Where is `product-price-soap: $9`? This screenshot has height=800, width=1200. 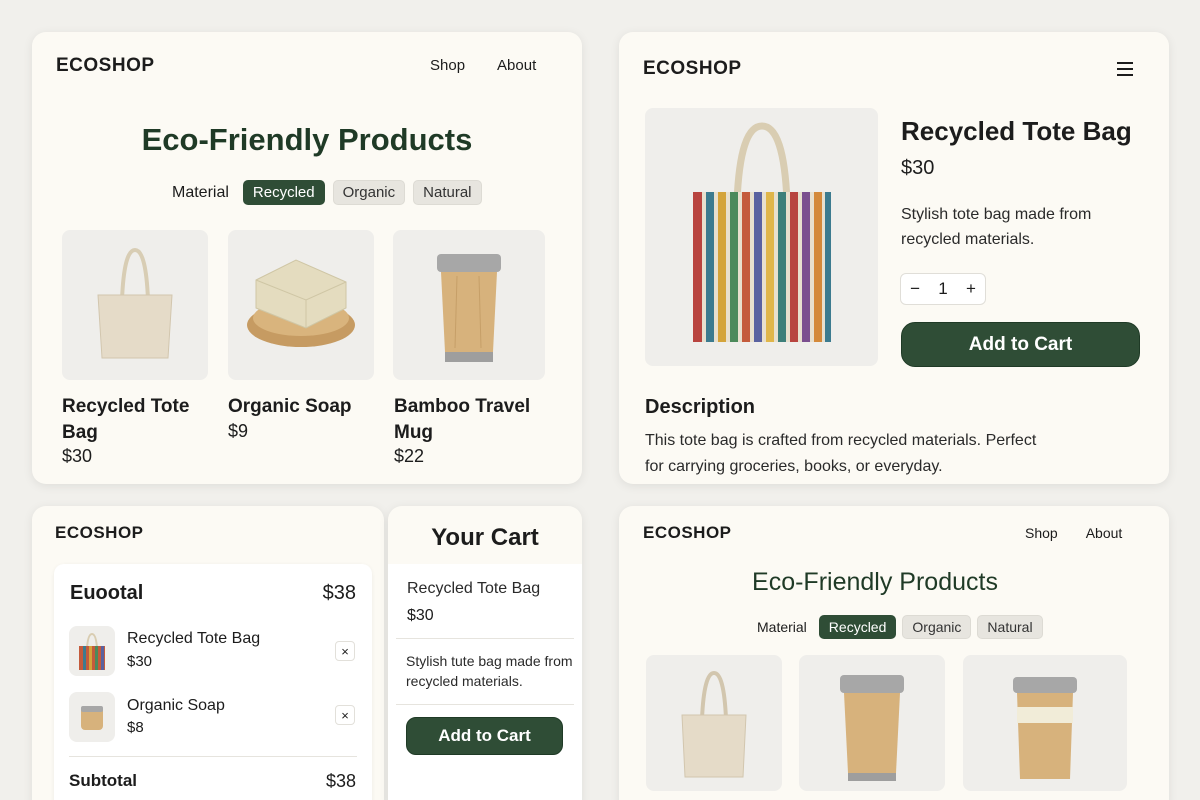
product-price-soap: $9 is located at coordinates (238, 431).